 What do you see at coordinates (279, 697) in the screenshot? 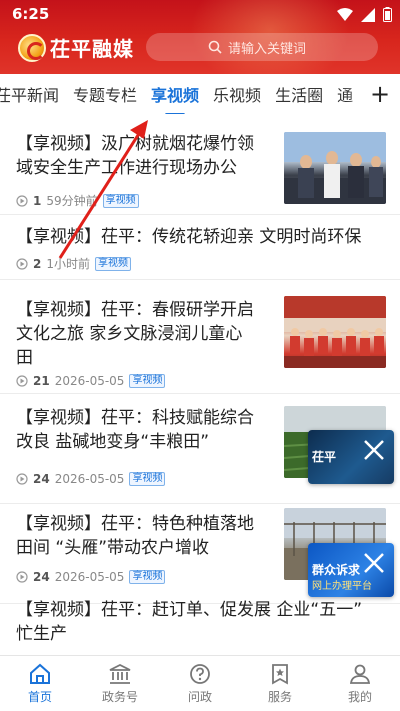
I see `nav-service-label: 服务` at bounding box center [279, 697].